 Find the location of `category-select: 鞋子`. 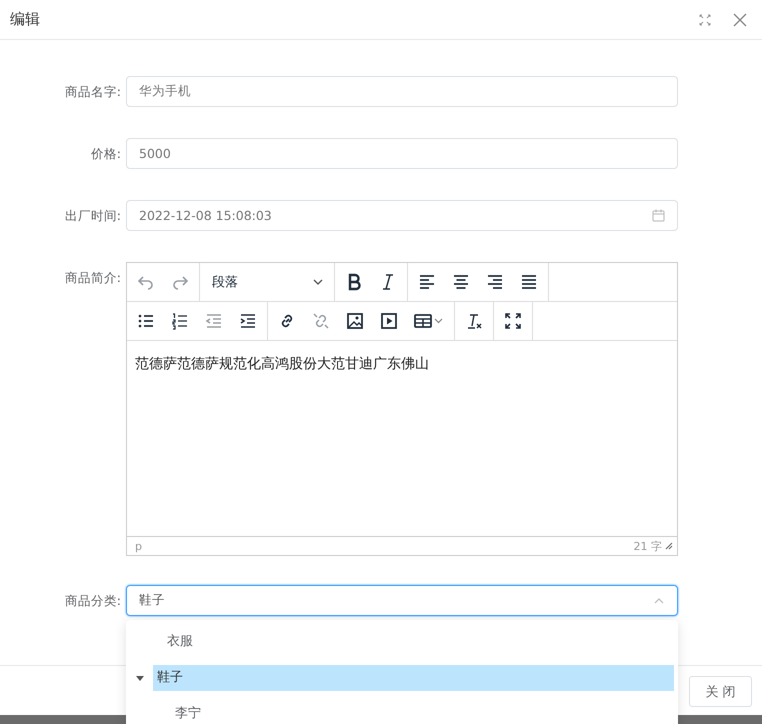

category-select: 鞋子 is located at coordinates (402, 600).